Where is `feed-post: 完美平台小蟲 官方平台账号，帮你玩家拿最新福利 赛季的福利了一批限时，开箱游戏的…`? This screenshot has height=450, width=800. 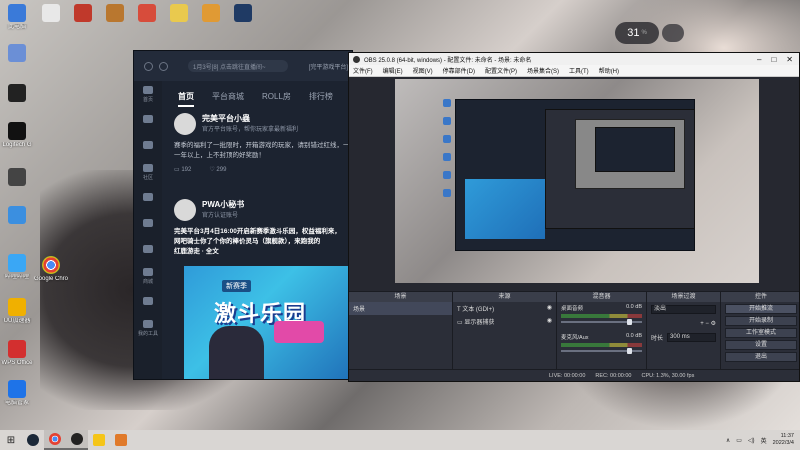
feed-post: 完美平台小蟲 官方平台账号，帮你玩家拿最新福利 赛季的福利了一批限时，开箱游戏的… is located at coordinates (261, 143).